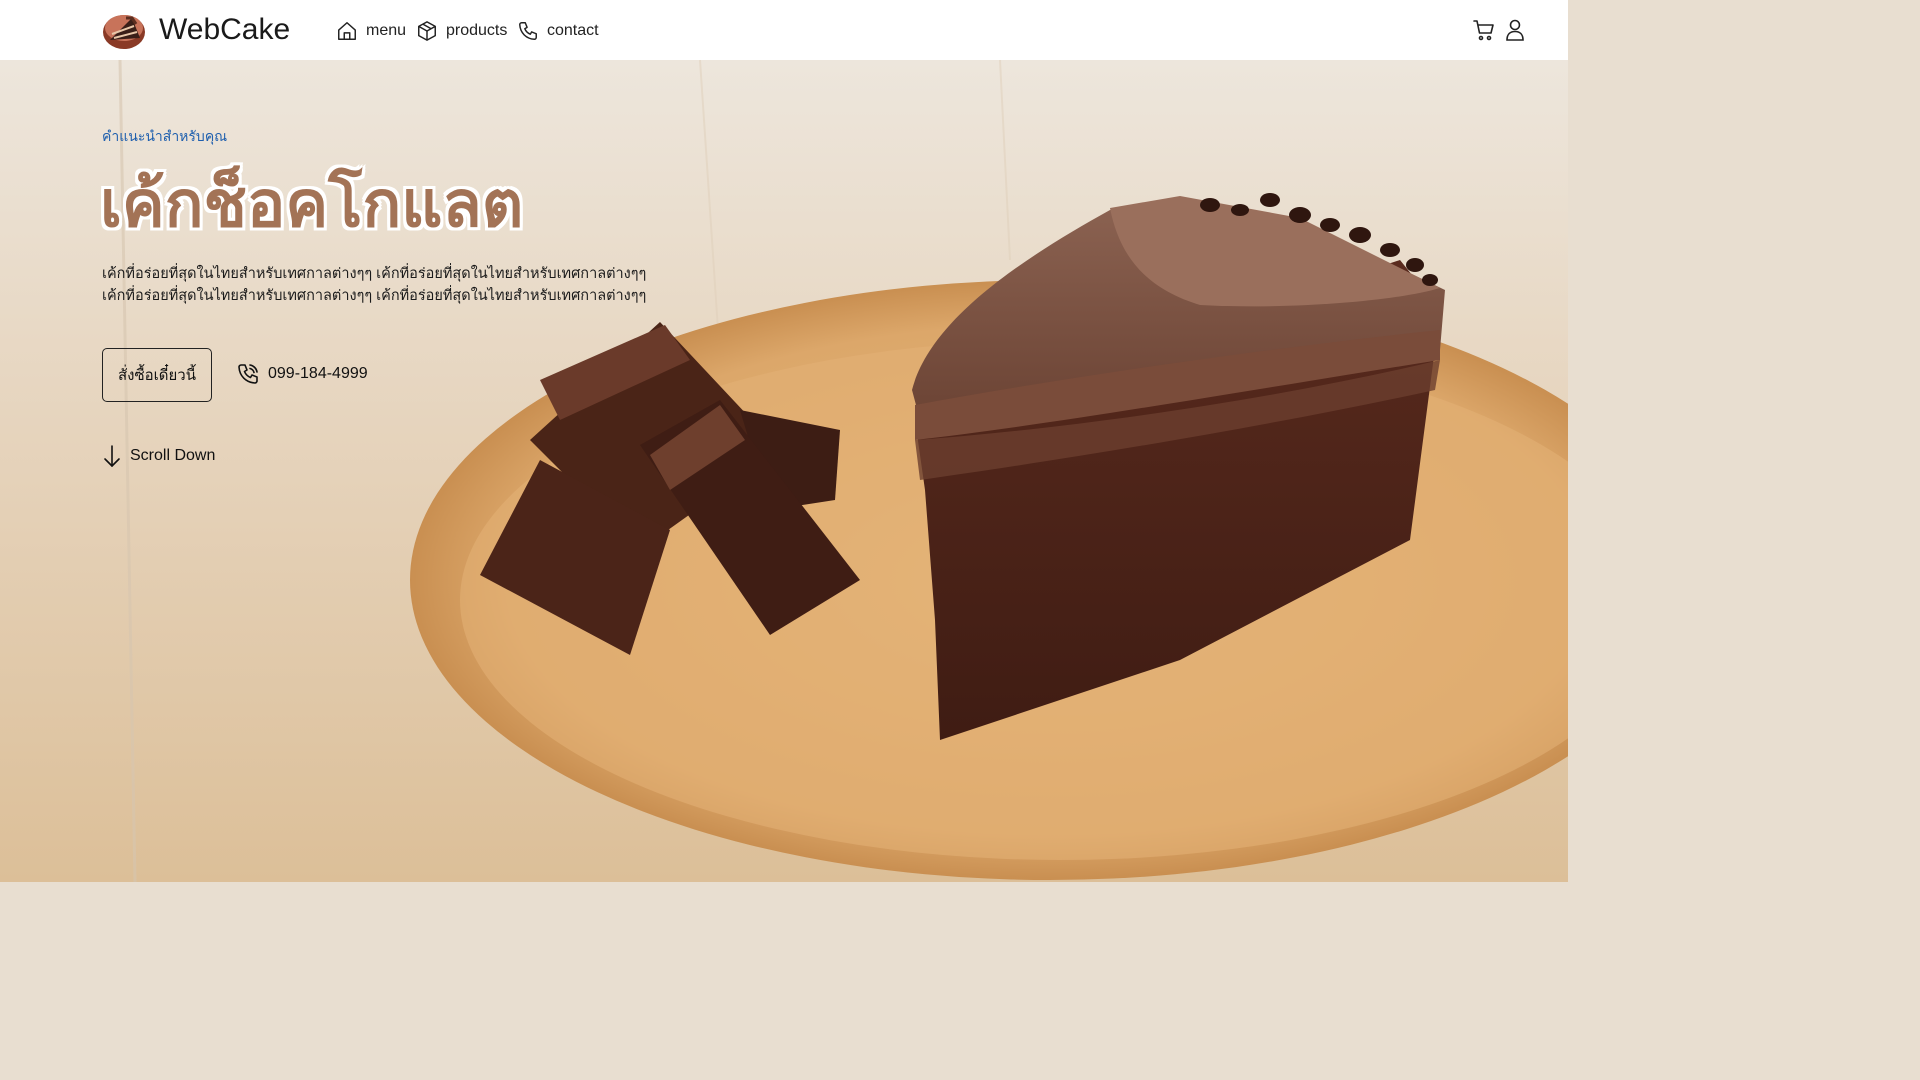  Describe the element at coordinates (124, 30) in the screenshot. I see `cake-logo-icon` at that location.